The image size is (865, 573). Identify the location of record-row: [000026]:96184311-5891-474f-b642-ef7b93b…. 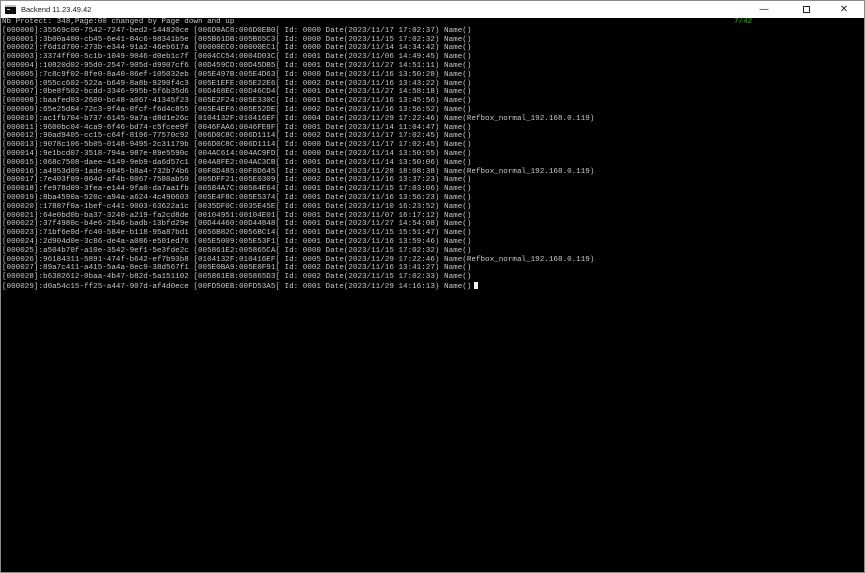
(298, 259).